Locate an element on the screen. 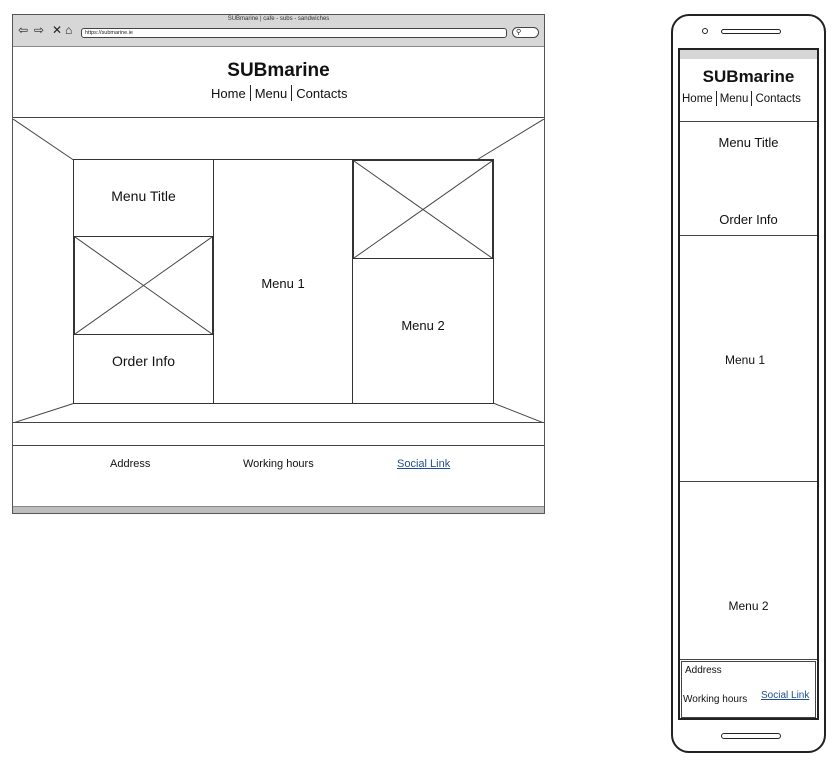 The height and width of the screenshot is (766, 840). home-icon: ⌂ is located at coordinates (68, 30).